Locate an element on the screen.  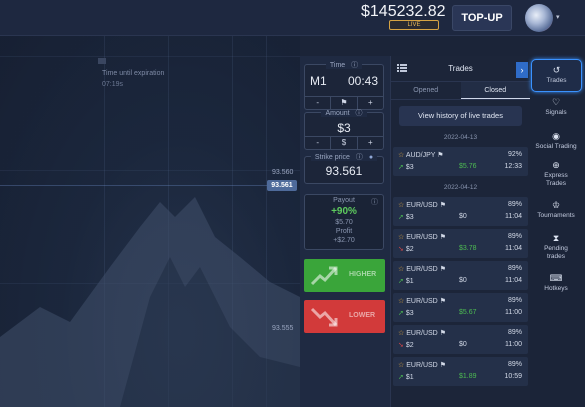
trade-row: ☆ EUR/USD ⚑ 89% ➚ $3 $5.67 11:00 is located at coordinates (460, 307).